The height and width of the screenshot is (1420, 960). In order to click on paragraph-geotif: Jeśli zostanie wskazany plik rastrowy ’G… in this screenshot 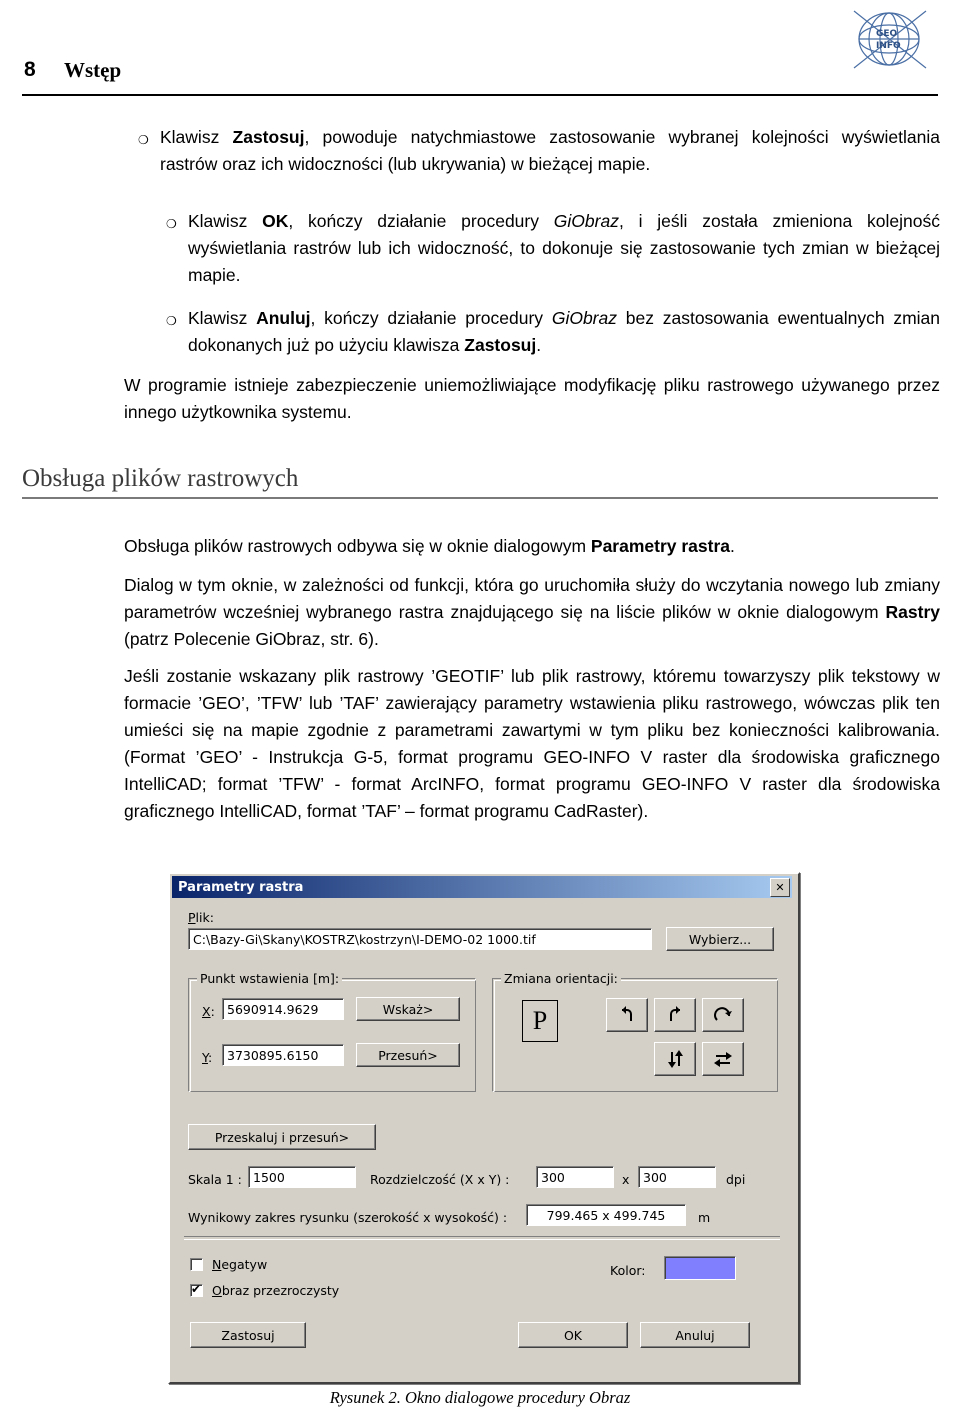, I will do `click(532, 743)`.